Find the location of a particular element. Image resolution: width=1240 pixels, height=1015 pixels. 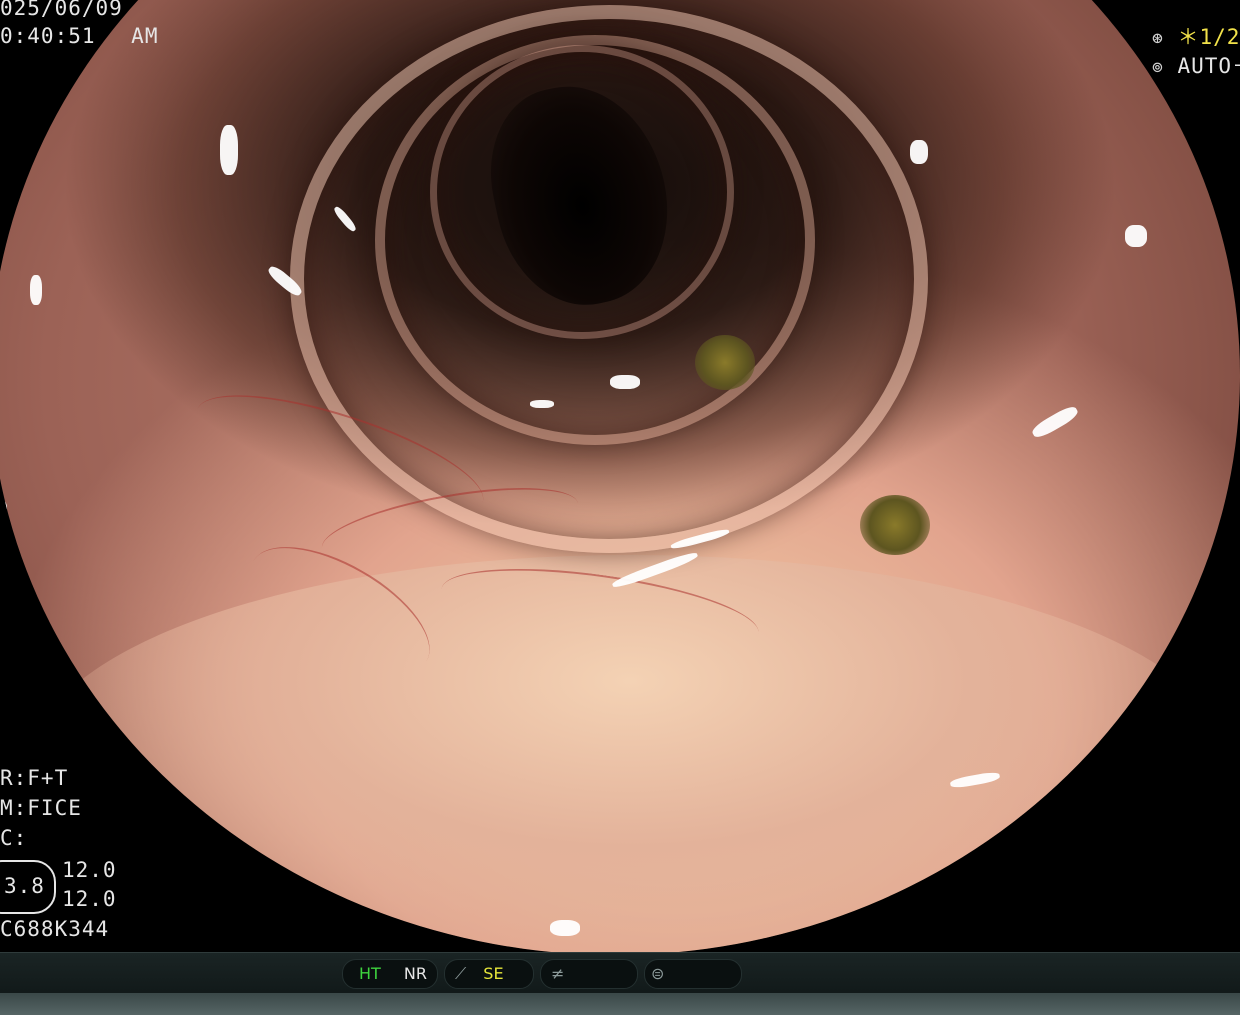

status-strip is located at coordinates (620, 1004).